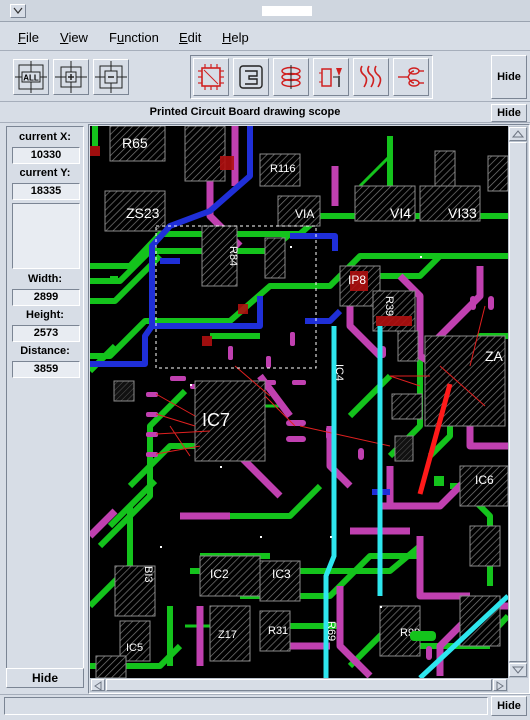  What do you see at coordinates (509, 706) in the screenshot?
I see `status-hide-button: Hide` at bounding box center [509, 706].